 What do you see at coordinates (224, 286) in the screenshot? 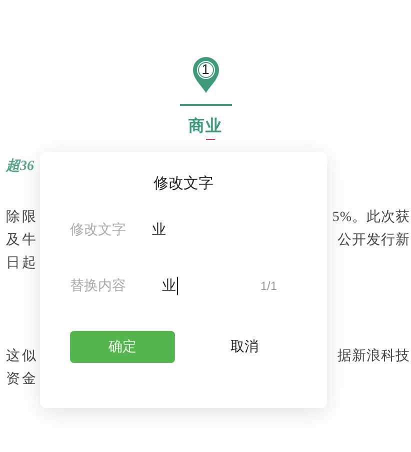
I see `replace-input: 业 1/1` at bounding box center [224, 286].